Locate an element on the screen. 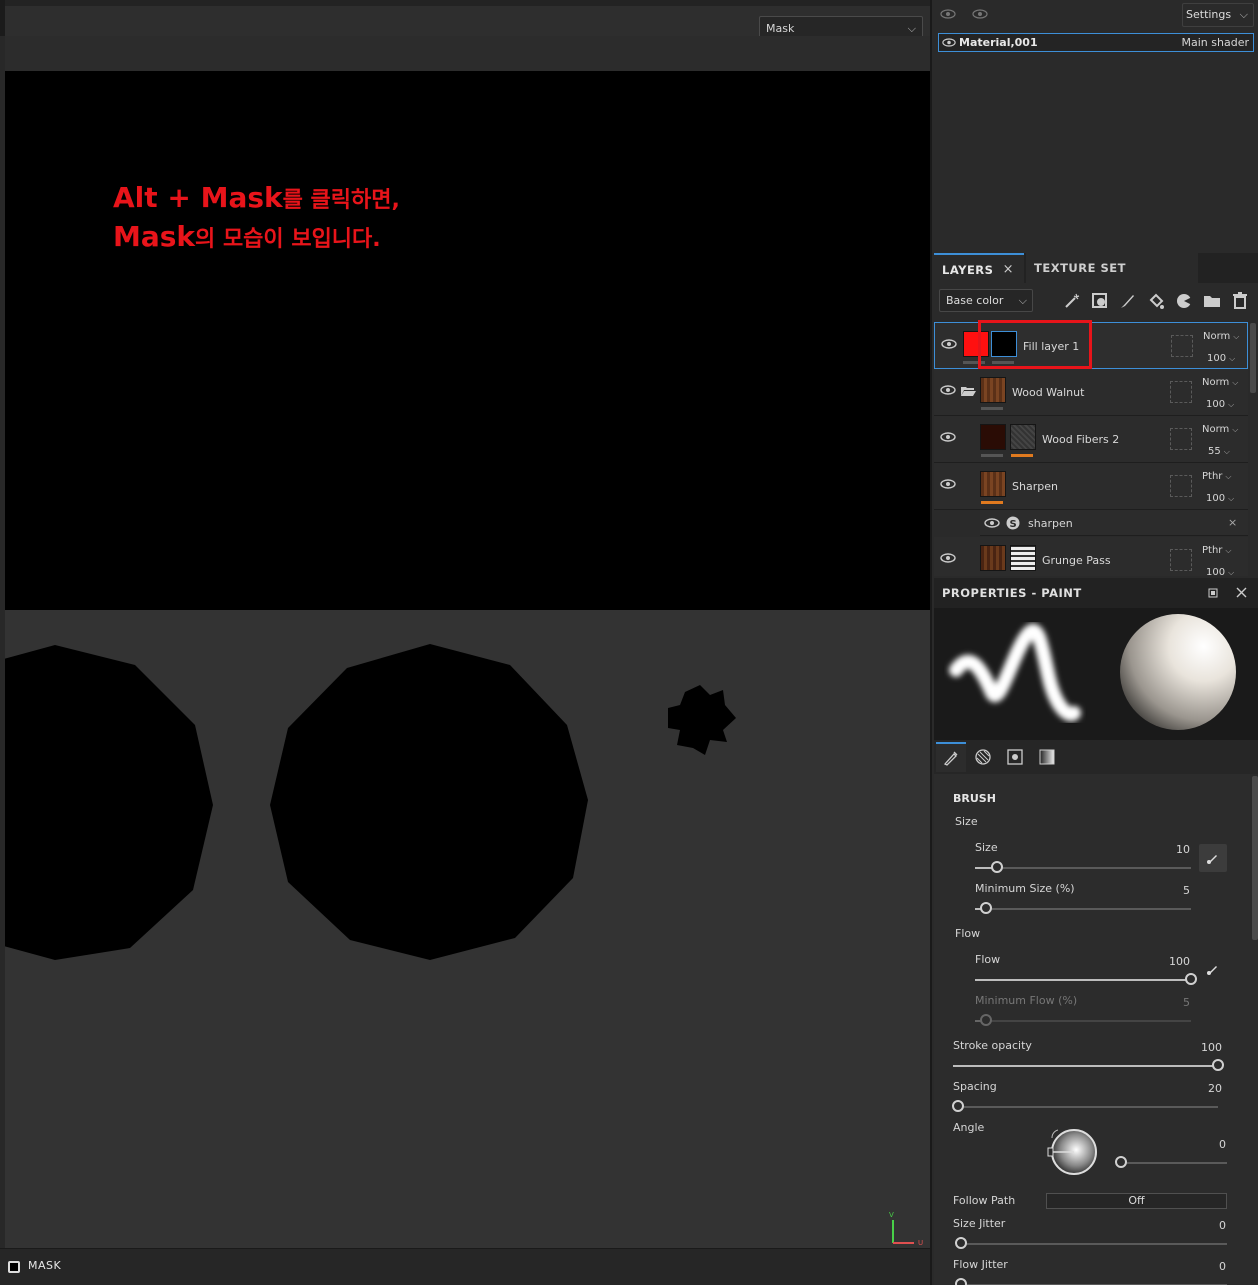  min-flow-label: Minimum Flow (%) is located at coordinates (1026, 1000).